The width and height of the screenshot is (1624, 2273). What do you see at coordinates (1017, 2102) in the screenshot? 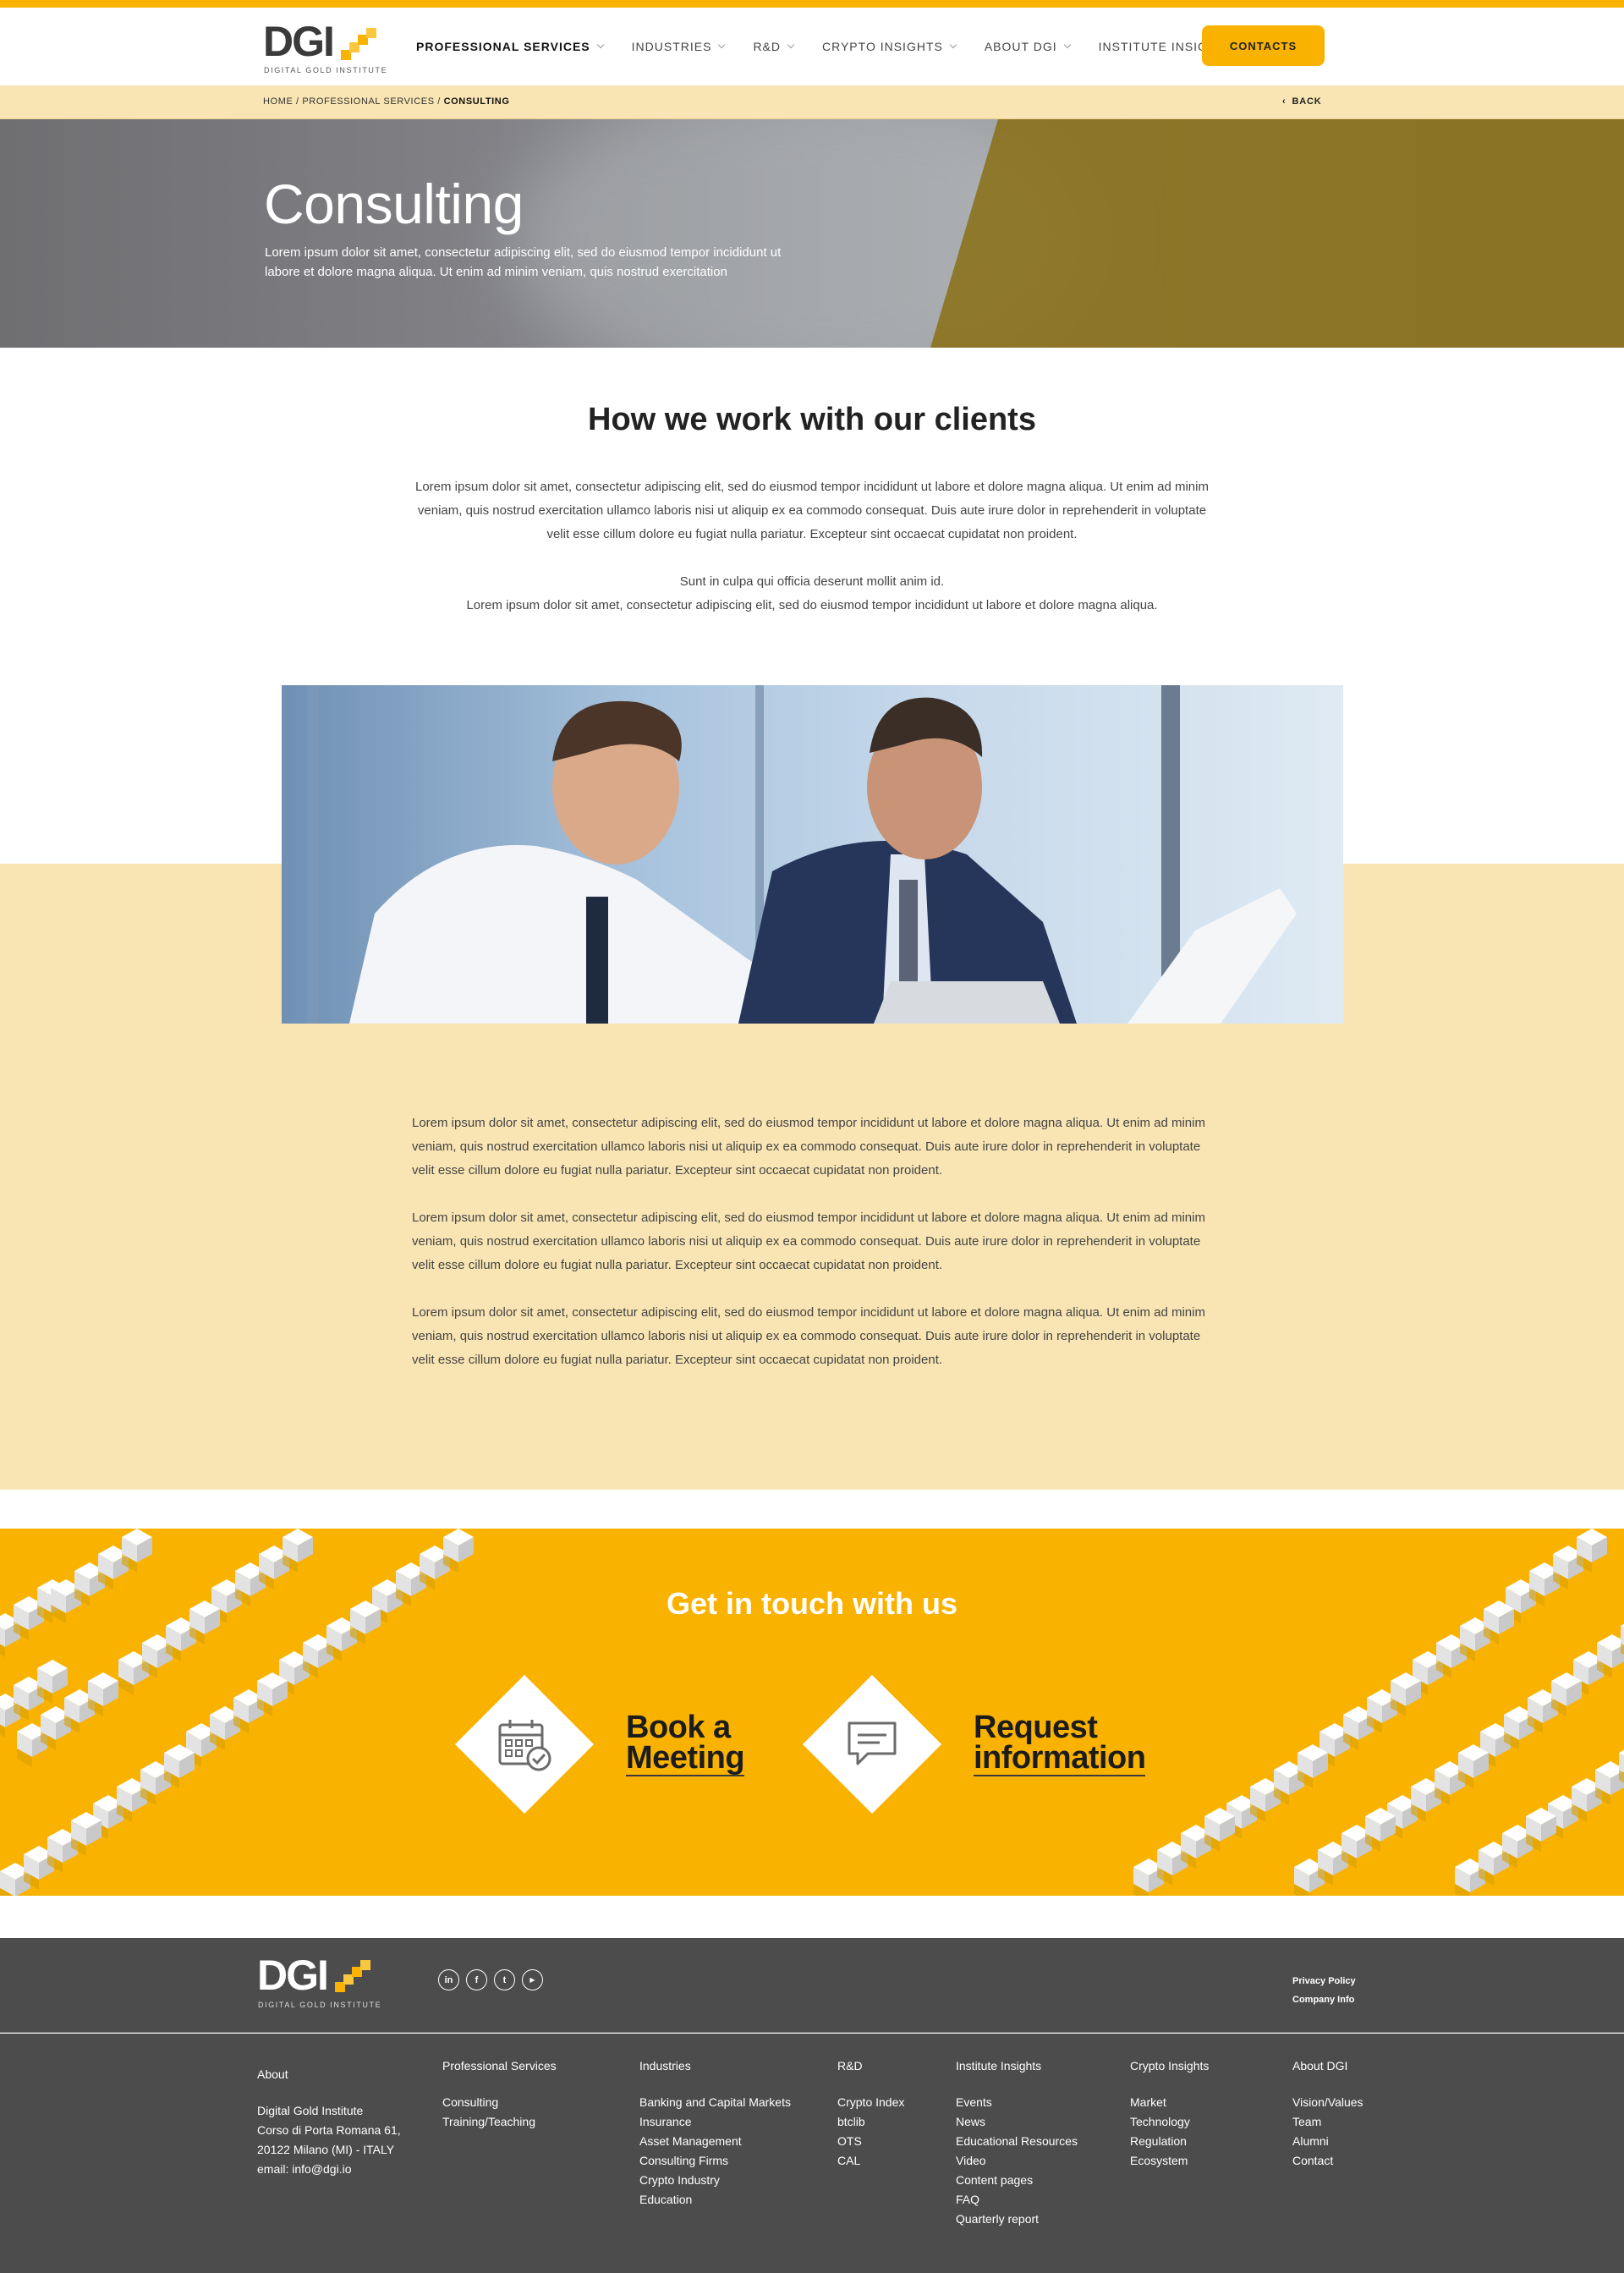
I see `footer-link: Events` at bounding box center [1017, 2102].